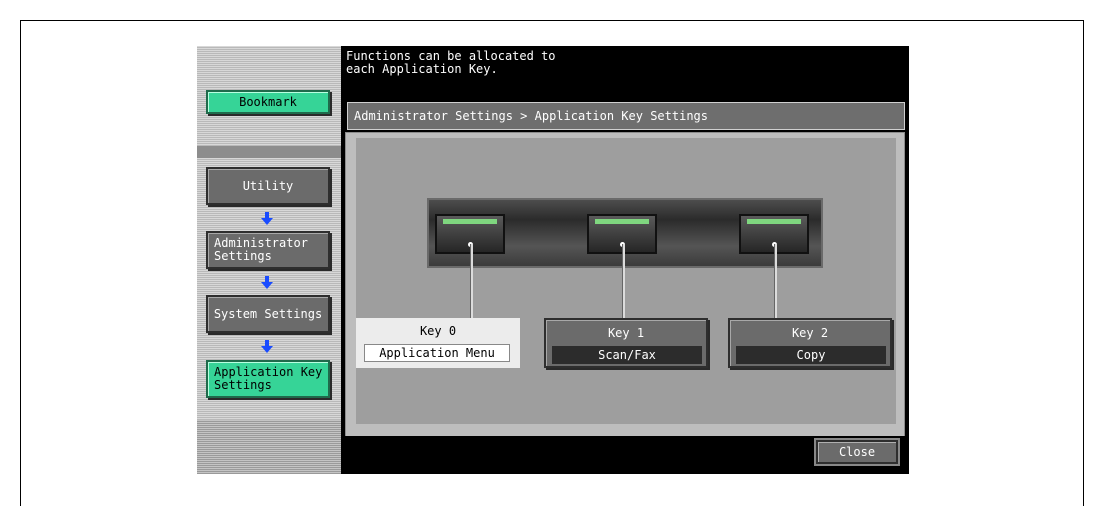 This screenshot has width=1103, height=506. I want to click on key-2-value: Copy, so click(811, 355).